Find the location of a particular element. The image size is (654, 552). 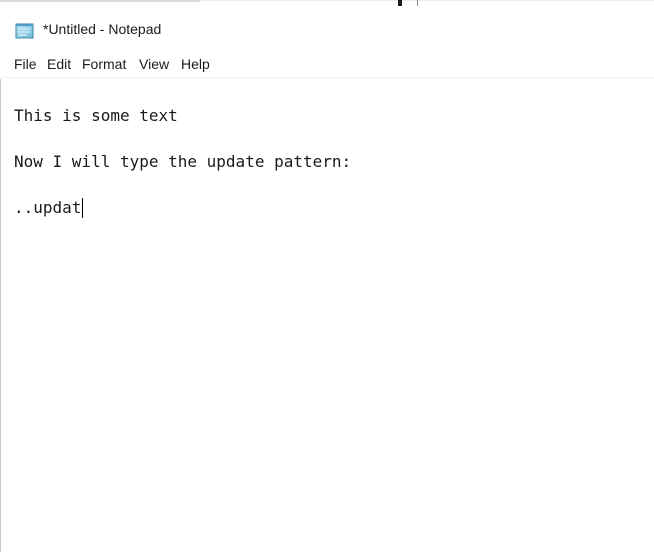

menu-file: File is located at coordinates (25, 64).